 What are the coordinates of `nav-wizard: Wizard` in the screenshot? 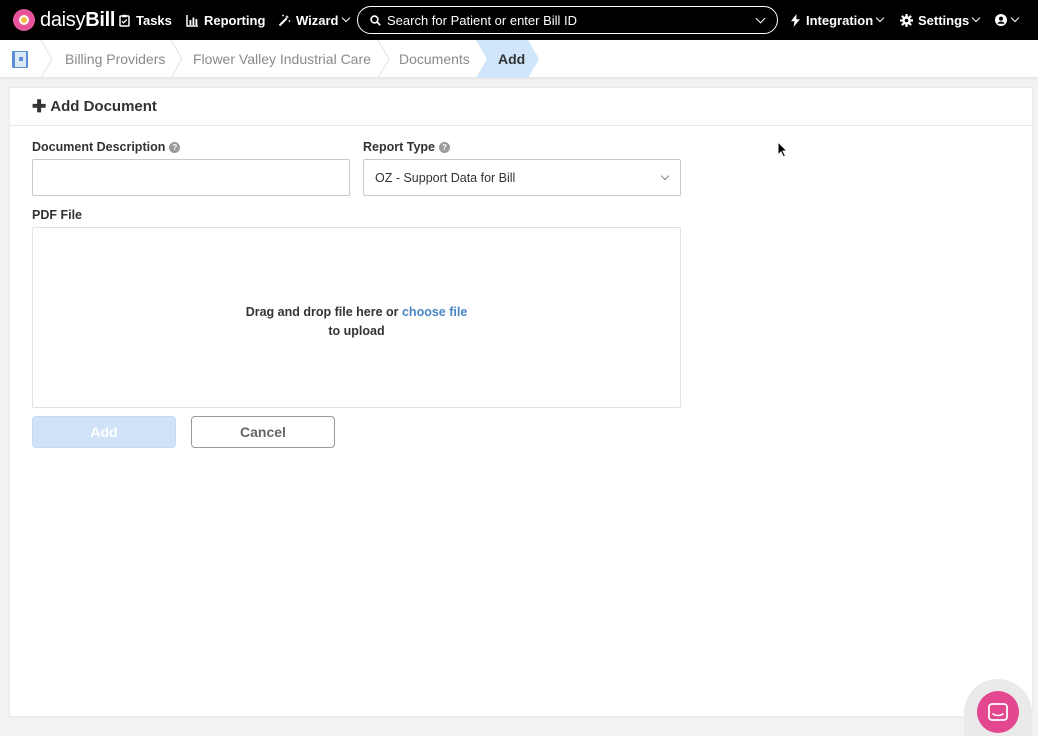 It's located at (314, 20).